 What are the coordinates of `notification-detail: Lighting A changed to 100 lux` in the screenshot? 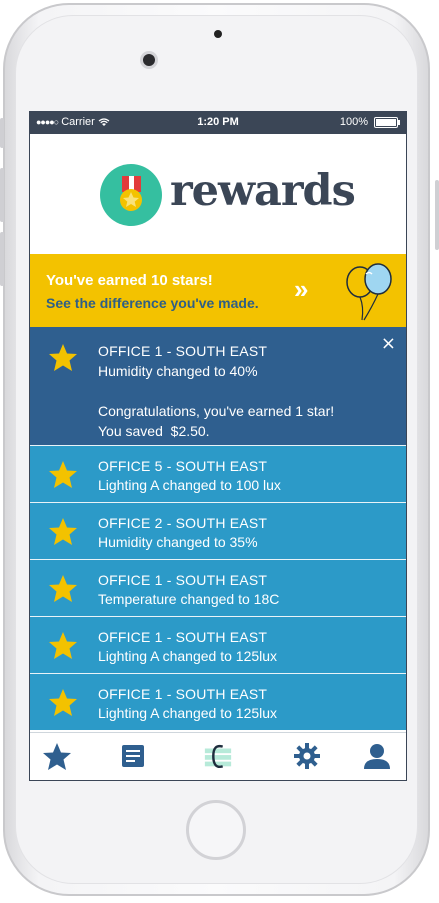 It's located at (189, 485).